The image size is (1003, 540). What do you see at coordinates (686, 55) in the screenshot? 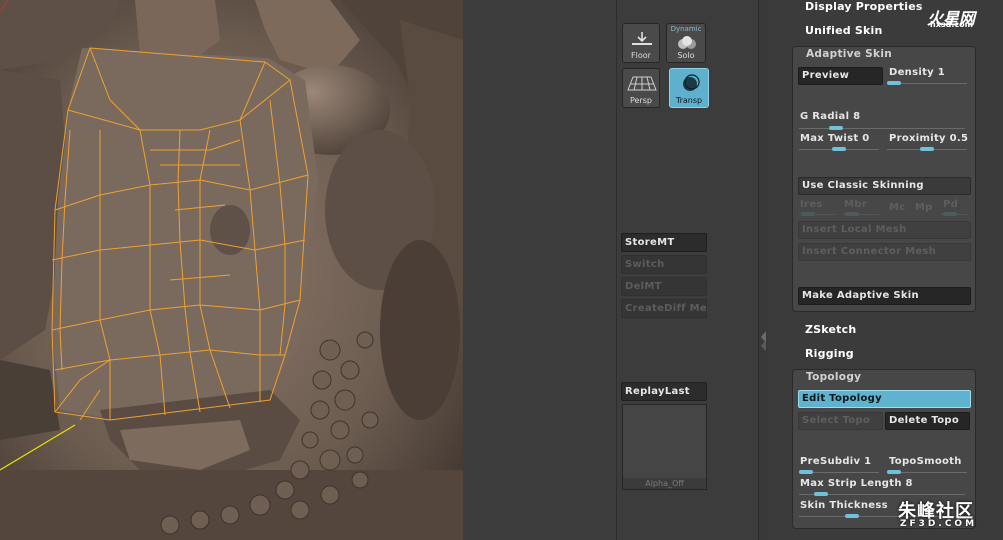
I see `solo-label: Solo` at bounding box center [686, 55].